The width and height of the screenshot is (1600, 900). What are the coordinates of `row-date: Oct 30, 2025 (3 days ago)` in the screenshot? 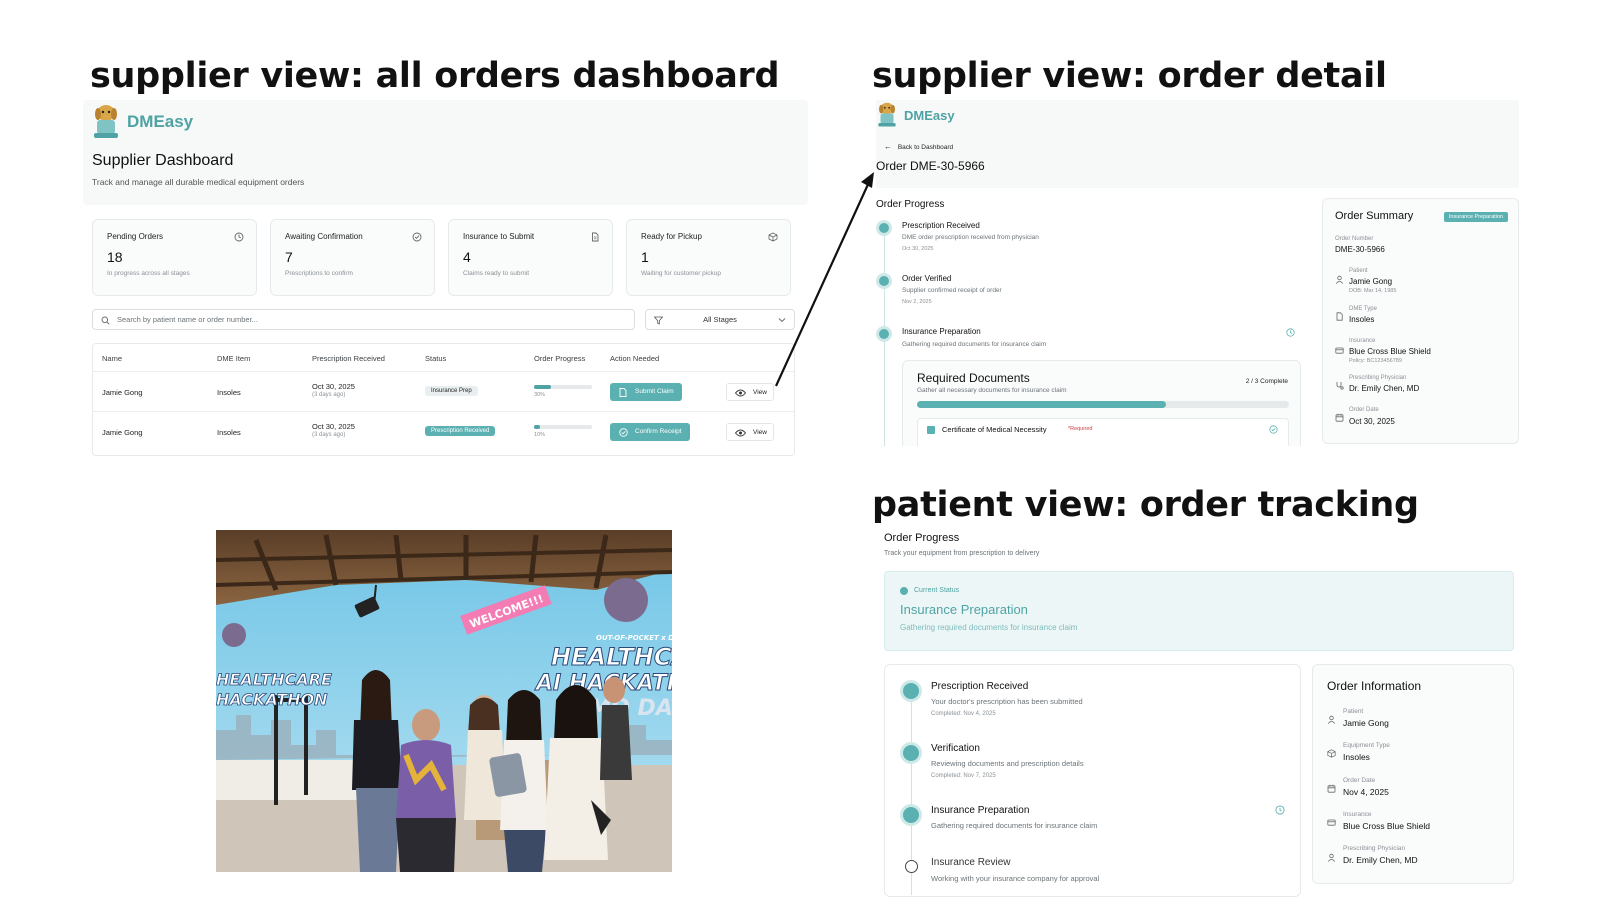 It's located at (333, 430).